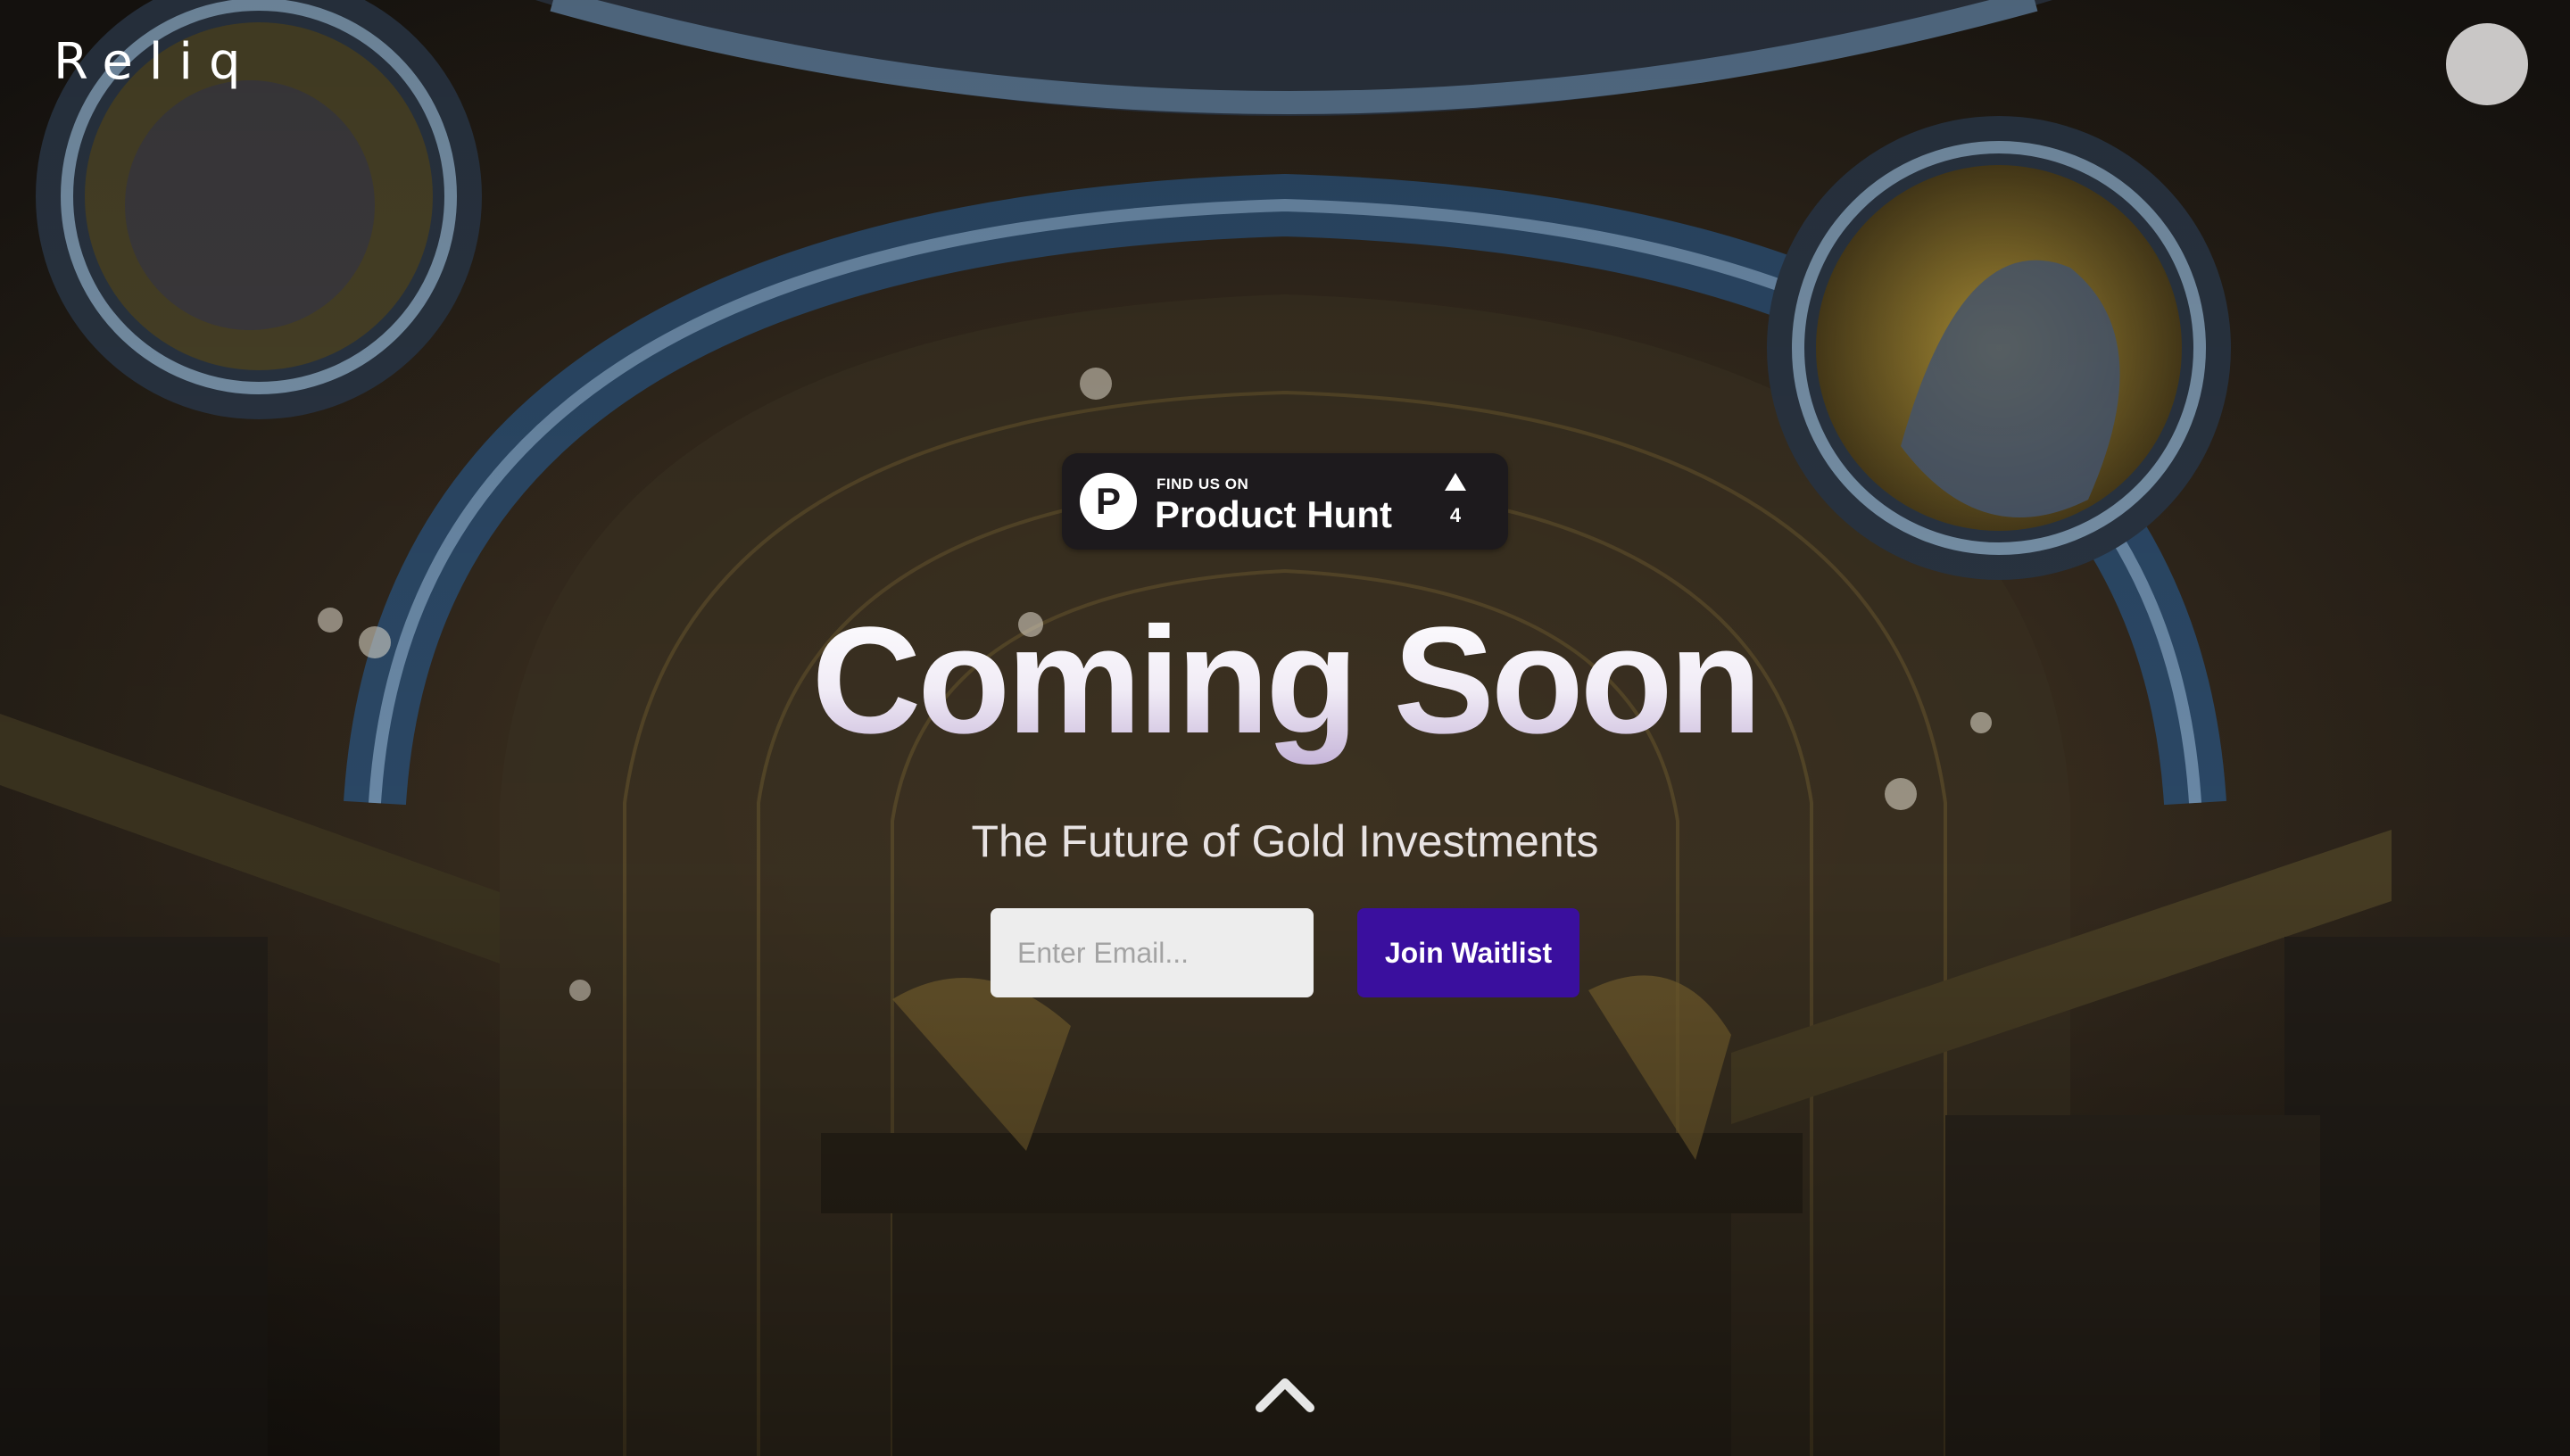 The height and width of the screenshot is (1456, 2570). I want to click on triangle-up-icon, so click(1456, 482).